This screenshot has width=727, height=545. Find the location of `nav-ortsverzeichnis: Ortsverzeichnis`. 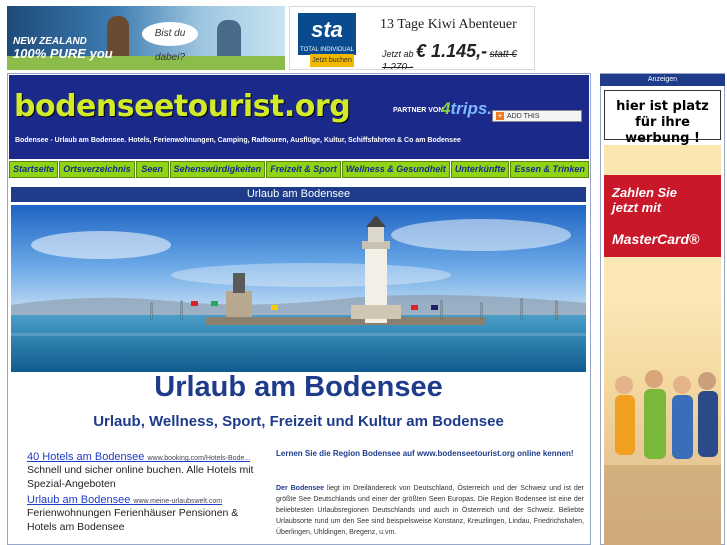

nav-ortsverzeichnis: Ortsverzeichnis is located at coordinates (97, 169).